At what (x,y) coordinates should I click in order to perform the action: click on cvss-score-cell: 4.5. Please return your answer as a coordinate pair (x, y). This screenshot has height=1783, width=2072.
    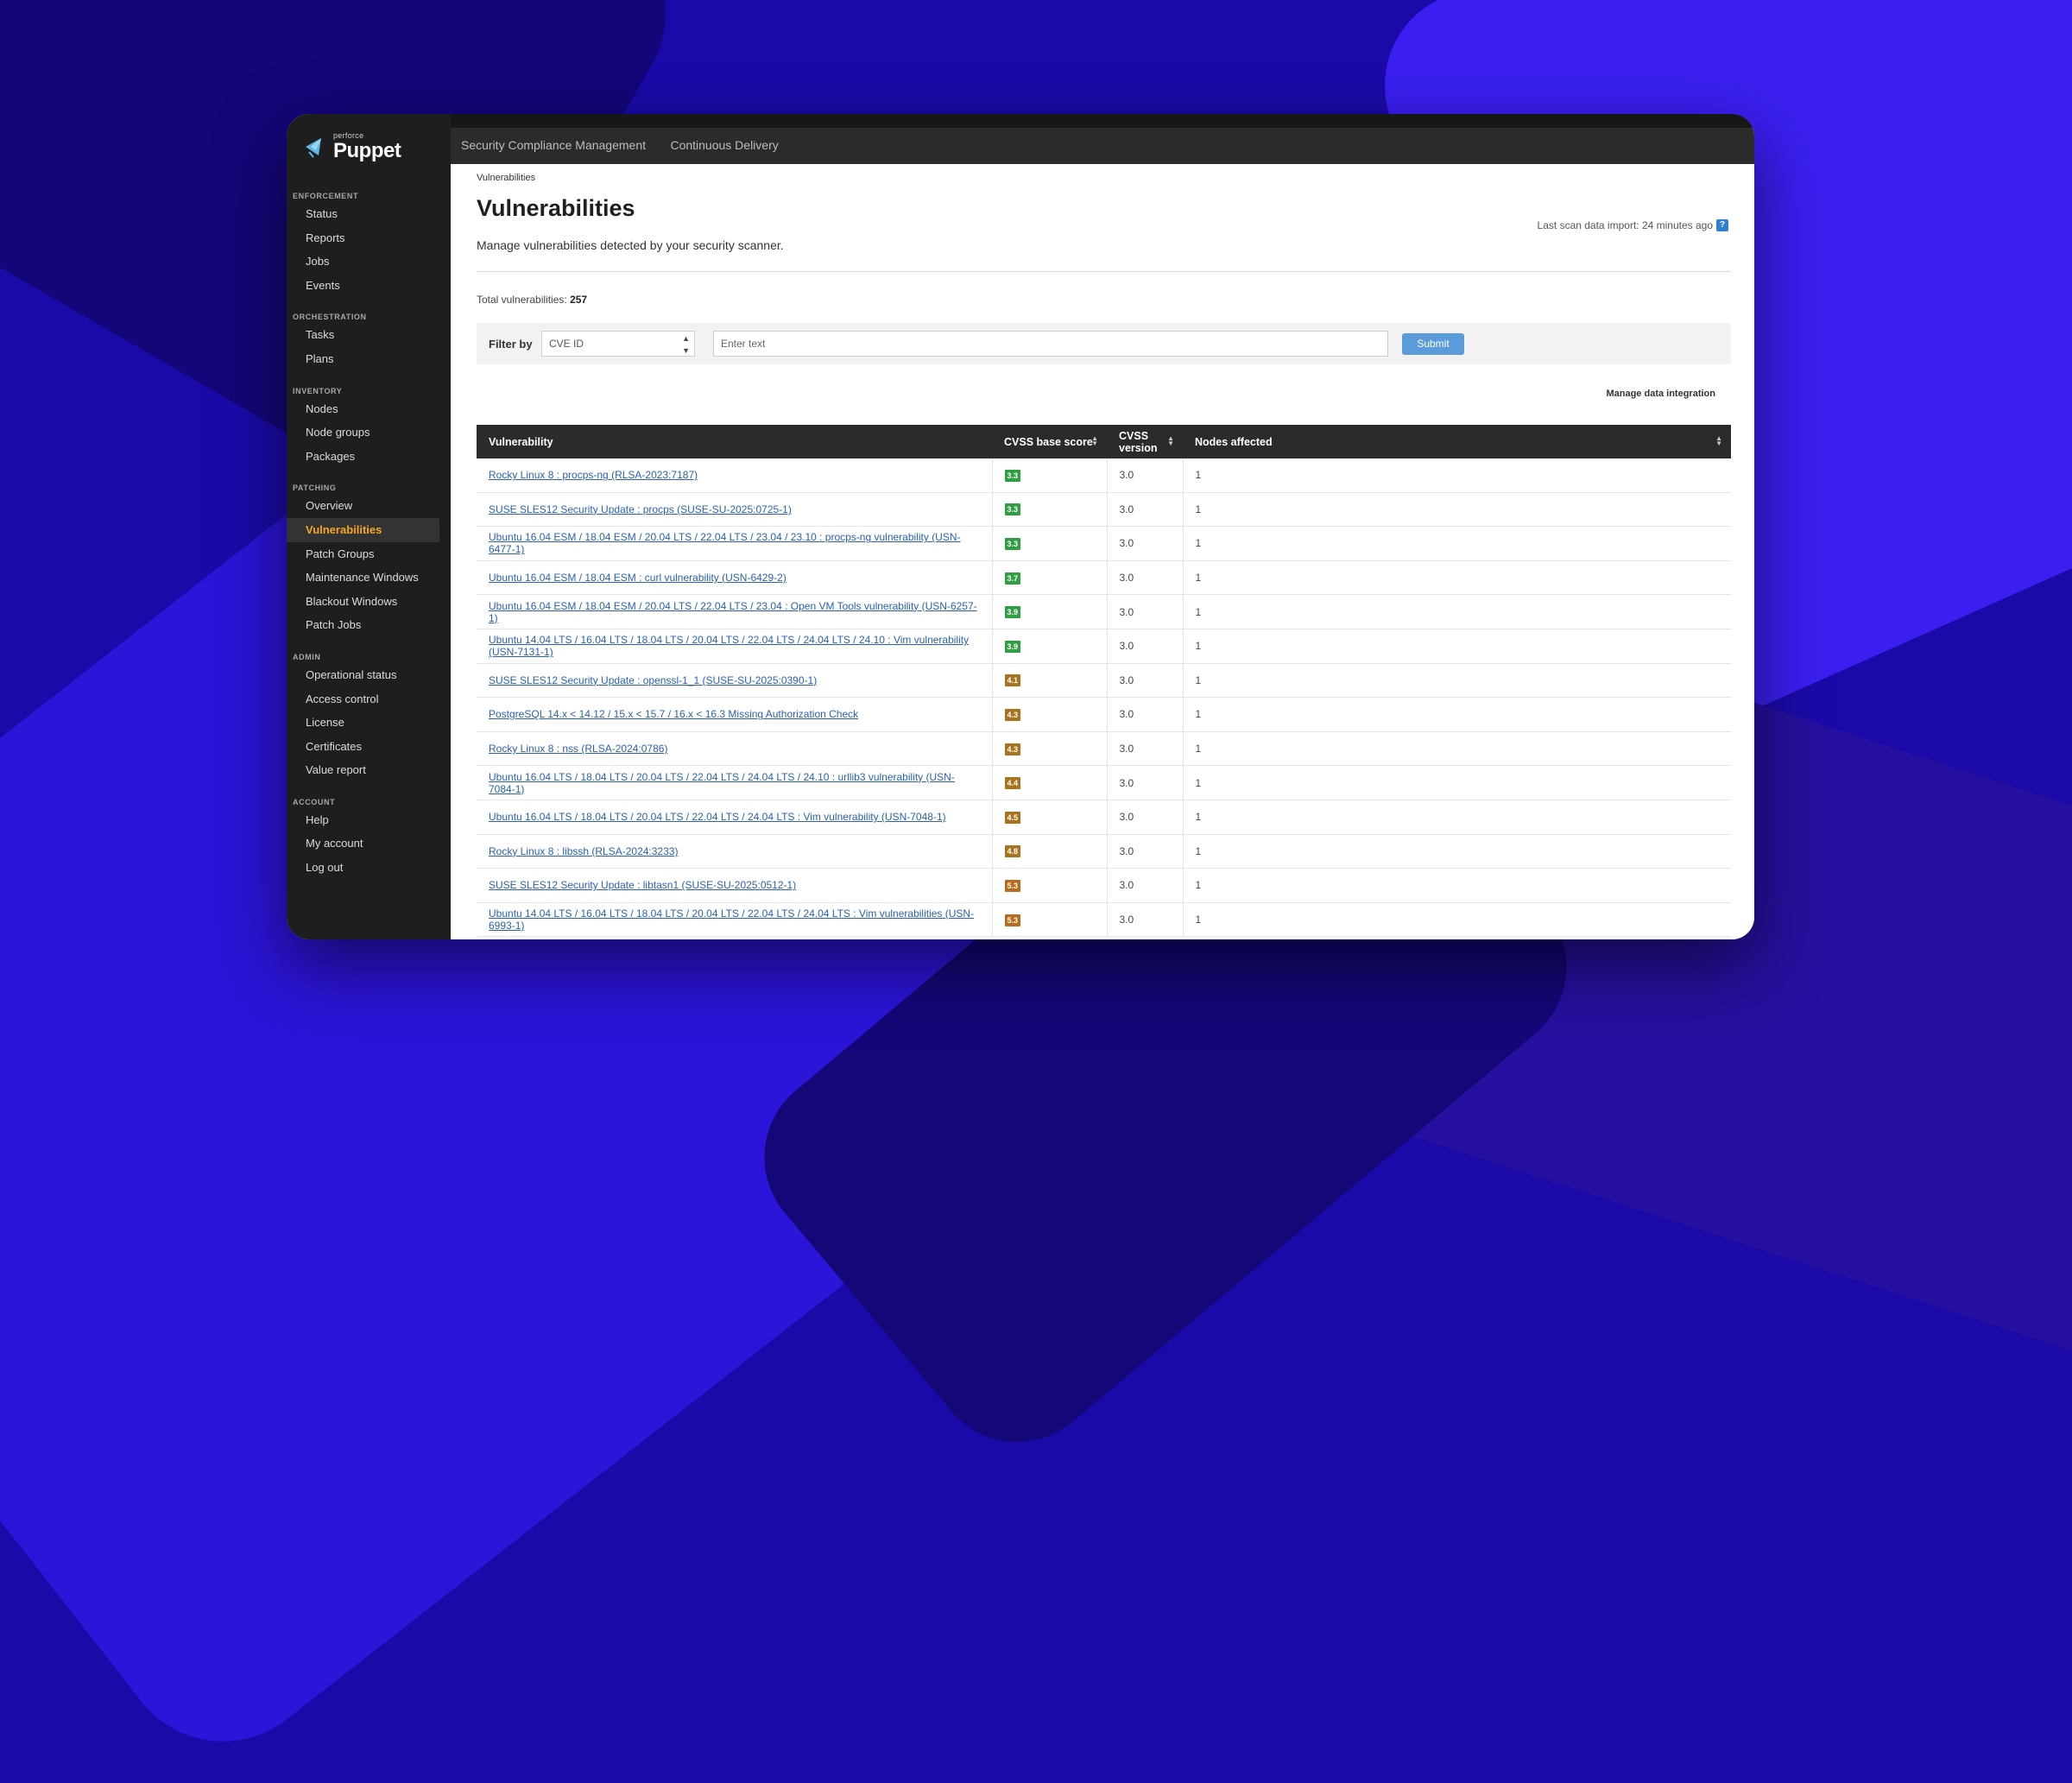
    Looking at the image, I should click on (1050, 817).